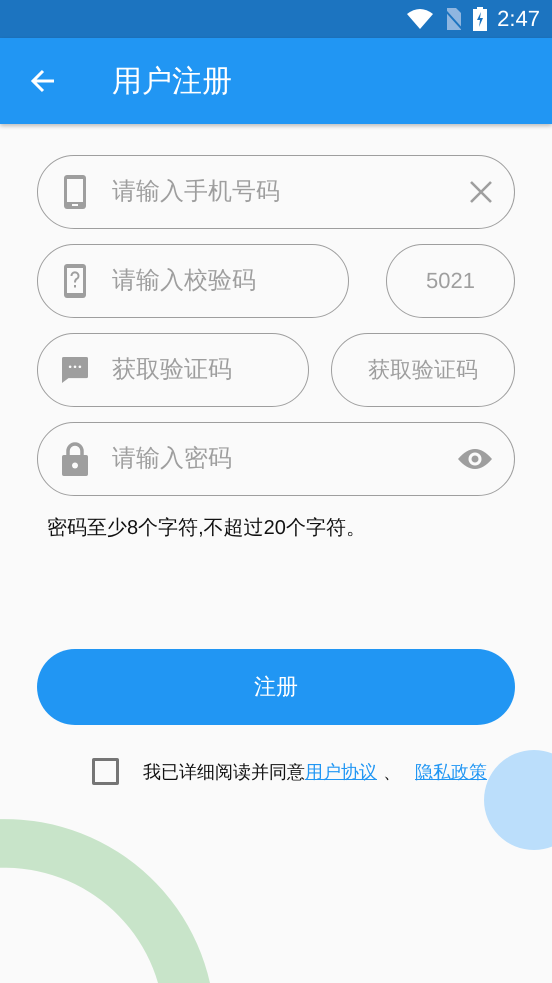 This screenshot has height=983, width=552. What do you see at coordinates (420, 19) in the screenshot?
I see `wifi-icon` at bounding box center [420, 19].